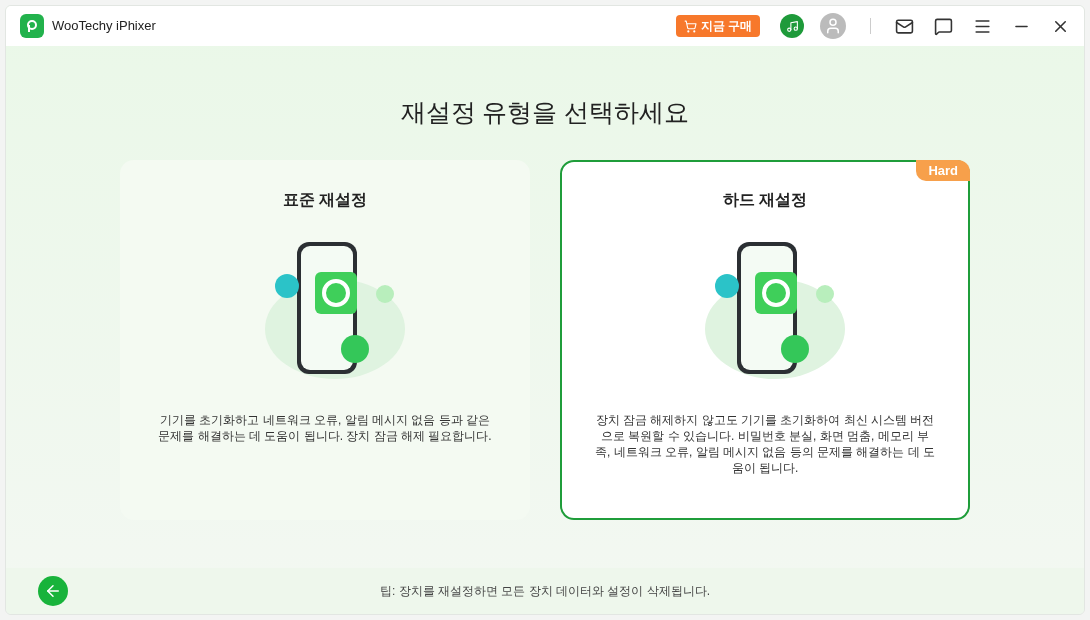 The image size is (1090, 620). Describe the element at coordinates (545, 112) in the screenshot. I see `page-heading: 재설정 유형을 선택하세요` at that location.